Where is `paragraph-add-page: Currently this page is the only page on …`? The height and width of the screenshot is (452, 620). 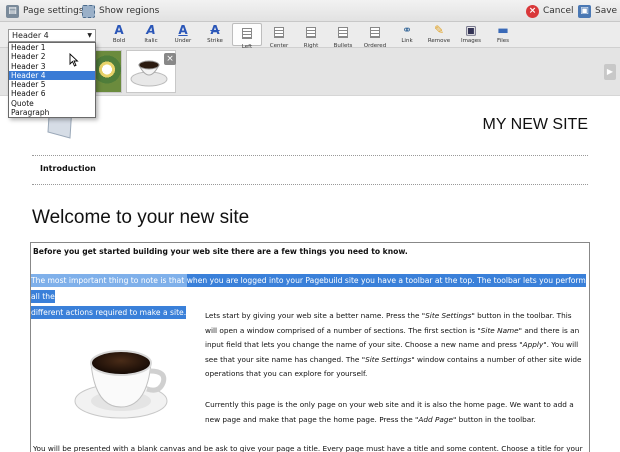
paragraph-add-page: Currently this page is the only page on … is located at coordinates (395, 412).